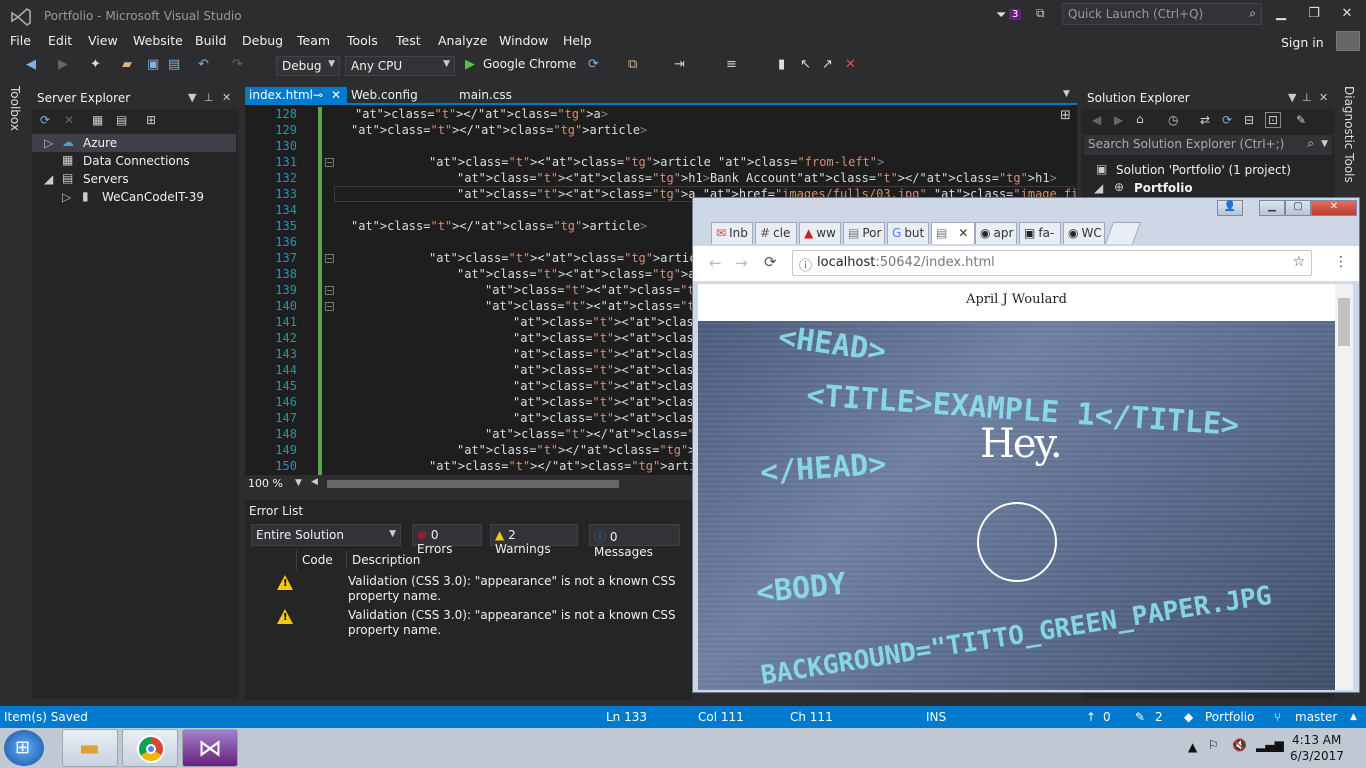  I want to click on page-scrollbar, so click(1344, 487).